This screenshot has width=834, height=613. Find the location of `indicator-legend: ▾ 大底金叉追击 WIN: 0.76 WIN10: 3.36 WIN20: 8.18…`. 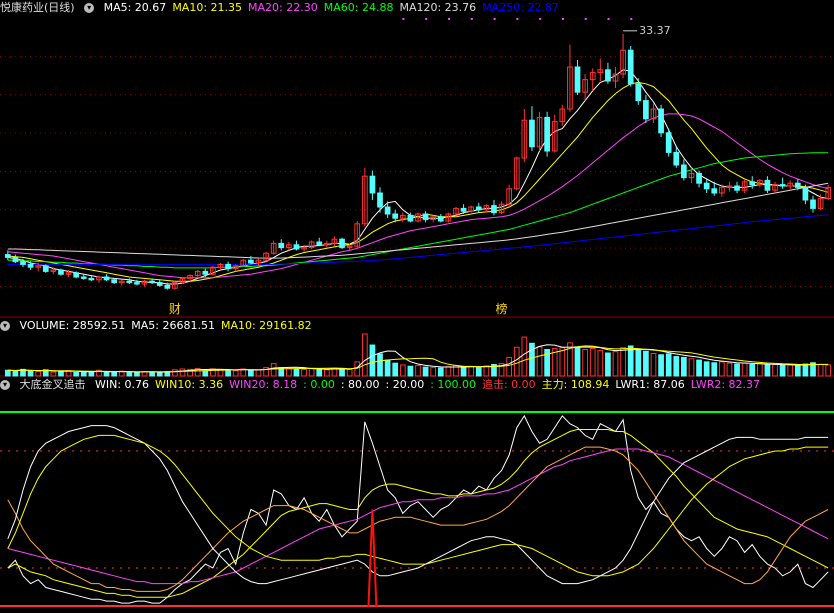

indicator-legend: ▾ 大底金叉追击 WIN: 0.76 WIN10: 3.36 WIN20: 8.18… is located at coordinates (386, 385).